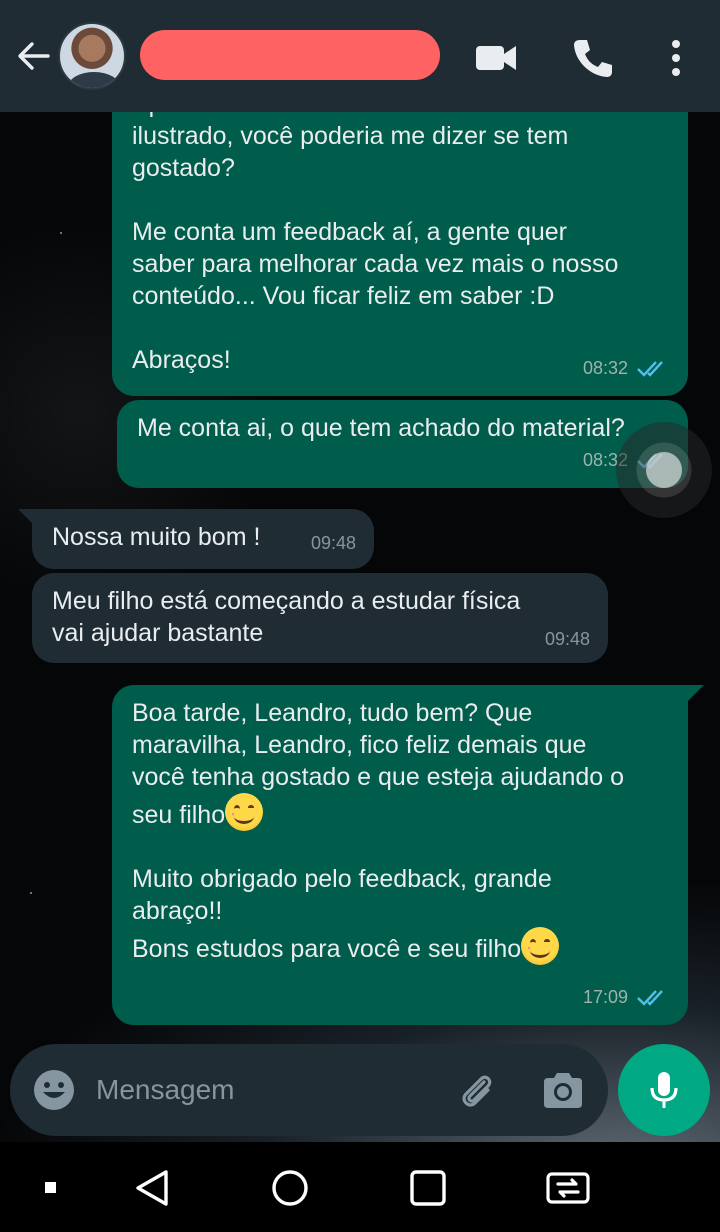 This screenshot has height=1232, width=720. I want to click on message-time: 17:09, so click(605, 997).